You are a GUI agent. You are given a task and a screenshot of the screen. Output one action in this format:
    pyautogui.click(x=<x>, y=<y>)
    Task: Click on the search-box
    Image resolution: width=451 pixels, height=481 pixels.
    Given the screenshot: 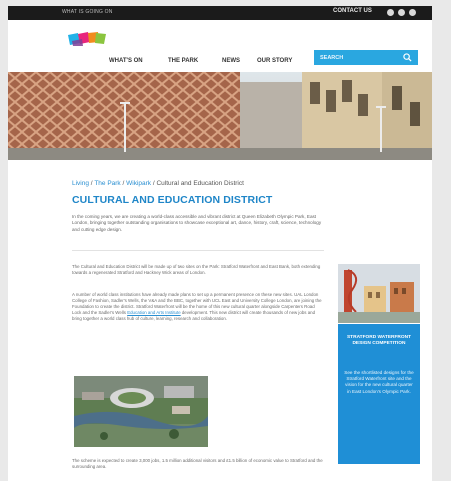 What is the action you would take?
    pyautogui.click(x=366, y=57)
    